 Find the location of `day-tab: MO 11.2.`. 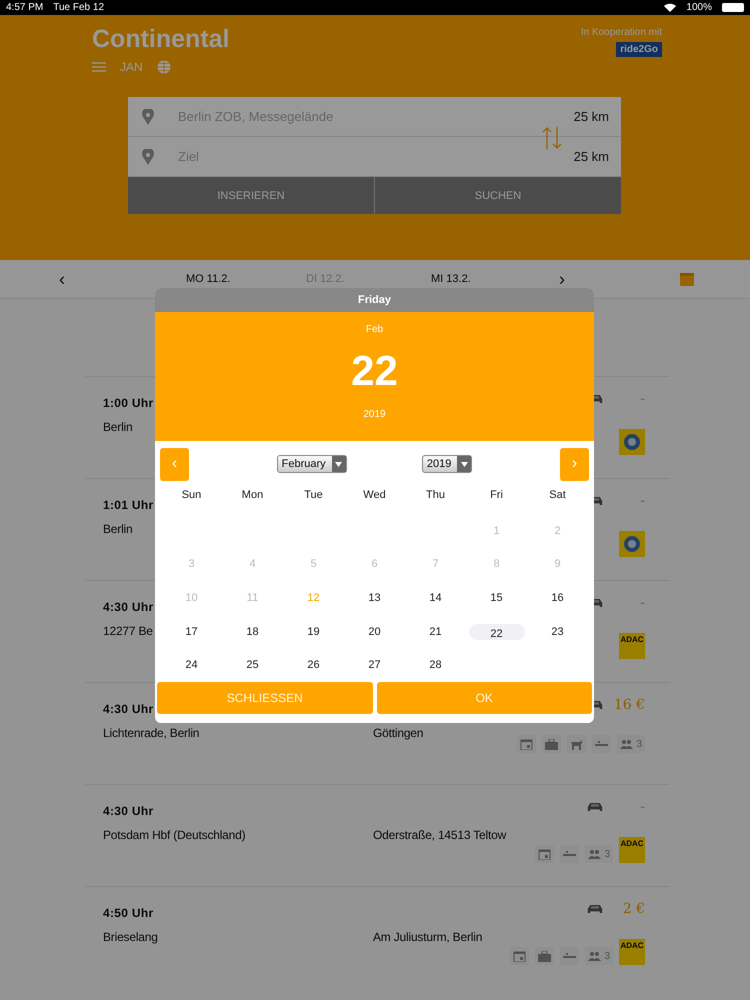

day-tab: MO 11.2. is located at coordinates (208, 279).